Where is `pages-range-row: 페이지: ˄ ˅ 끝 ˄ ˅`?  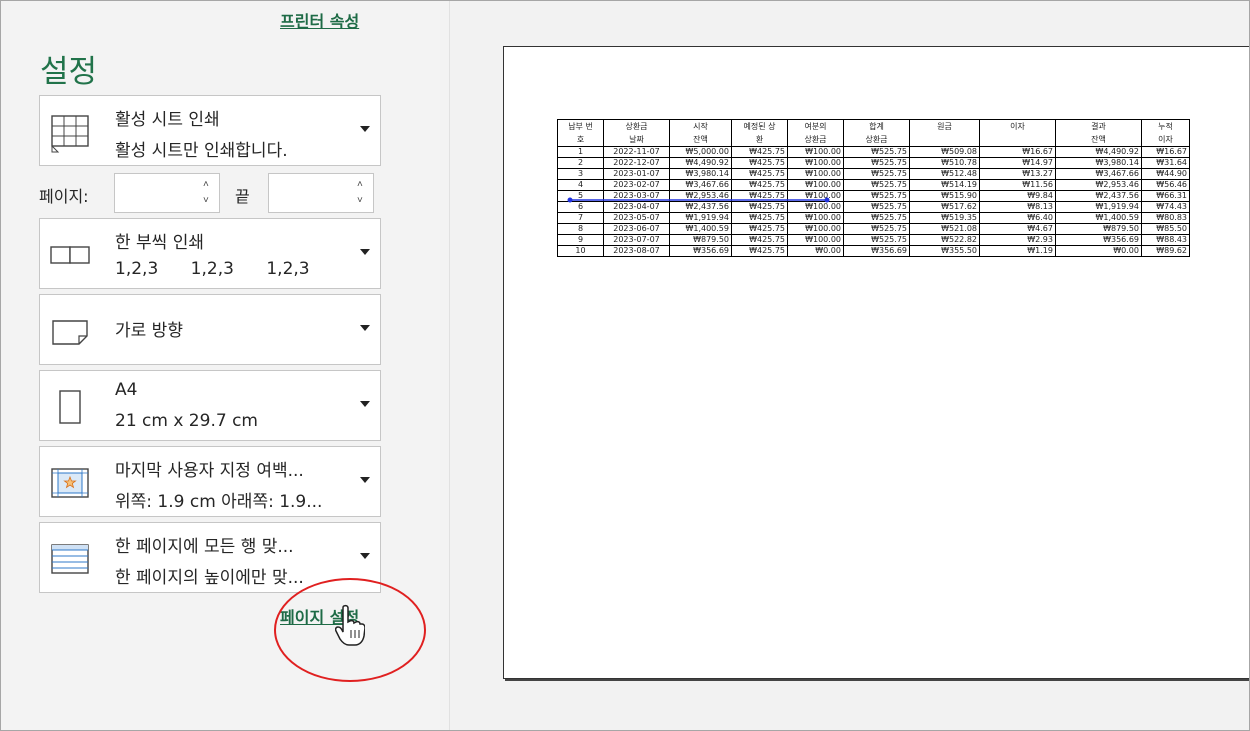
pages-range-row: 페이지: ˄ ˅ 끝 ˄ ˅ is located at coordinates (210, 193).